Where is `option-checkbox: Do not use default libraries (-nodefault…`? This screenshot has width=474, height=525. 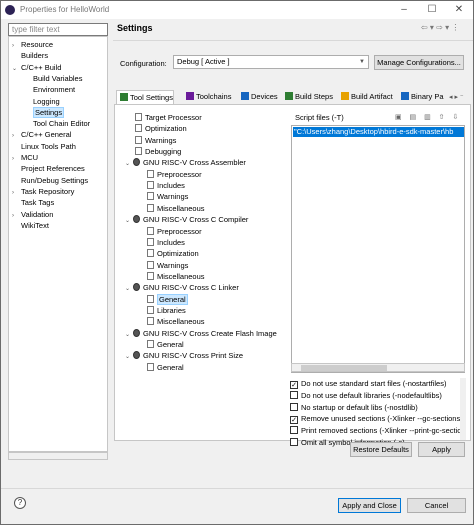 option-checkbox: Do not use default libraries (-nodefault… is located at coordinates (376, 395).